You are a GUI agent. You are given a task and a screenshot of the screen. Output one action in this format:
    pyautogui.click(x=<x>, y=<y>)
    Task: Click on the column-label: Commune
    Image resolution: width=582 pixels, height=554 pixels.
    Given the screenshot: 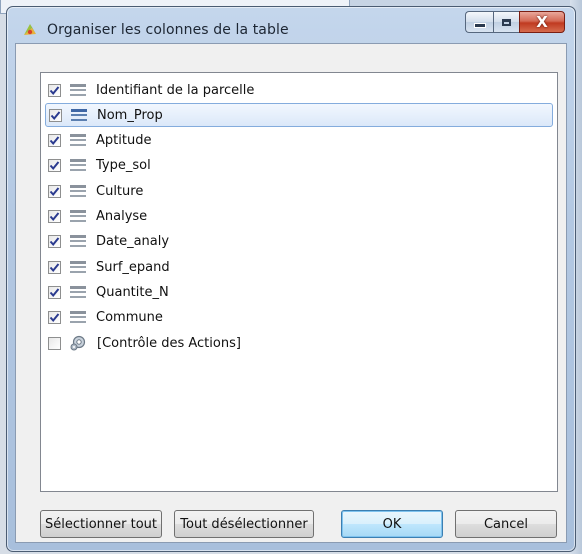 What is the action you would take?
    pyautogui.click(x=129, y=318)
    